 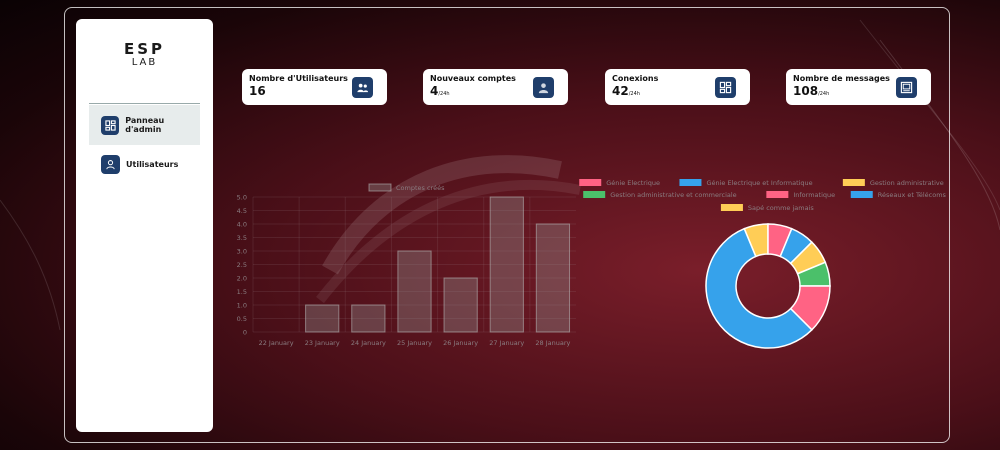 I want to click on donut-legend-label: Informatique, so click(x=814, y=195).